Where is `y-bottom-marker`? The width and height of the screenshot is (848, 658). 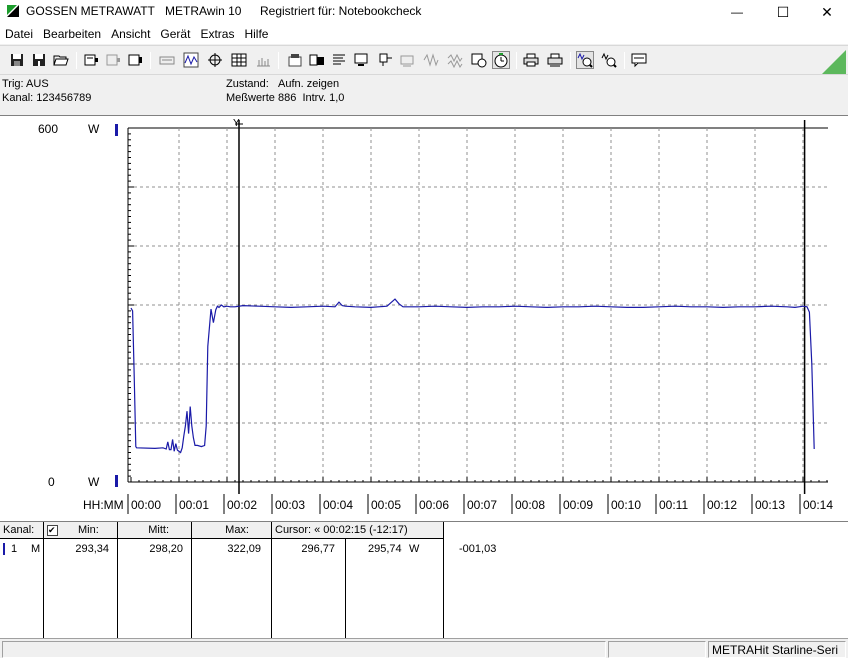
y-bottom-marker is located at coordinates (116, 481).